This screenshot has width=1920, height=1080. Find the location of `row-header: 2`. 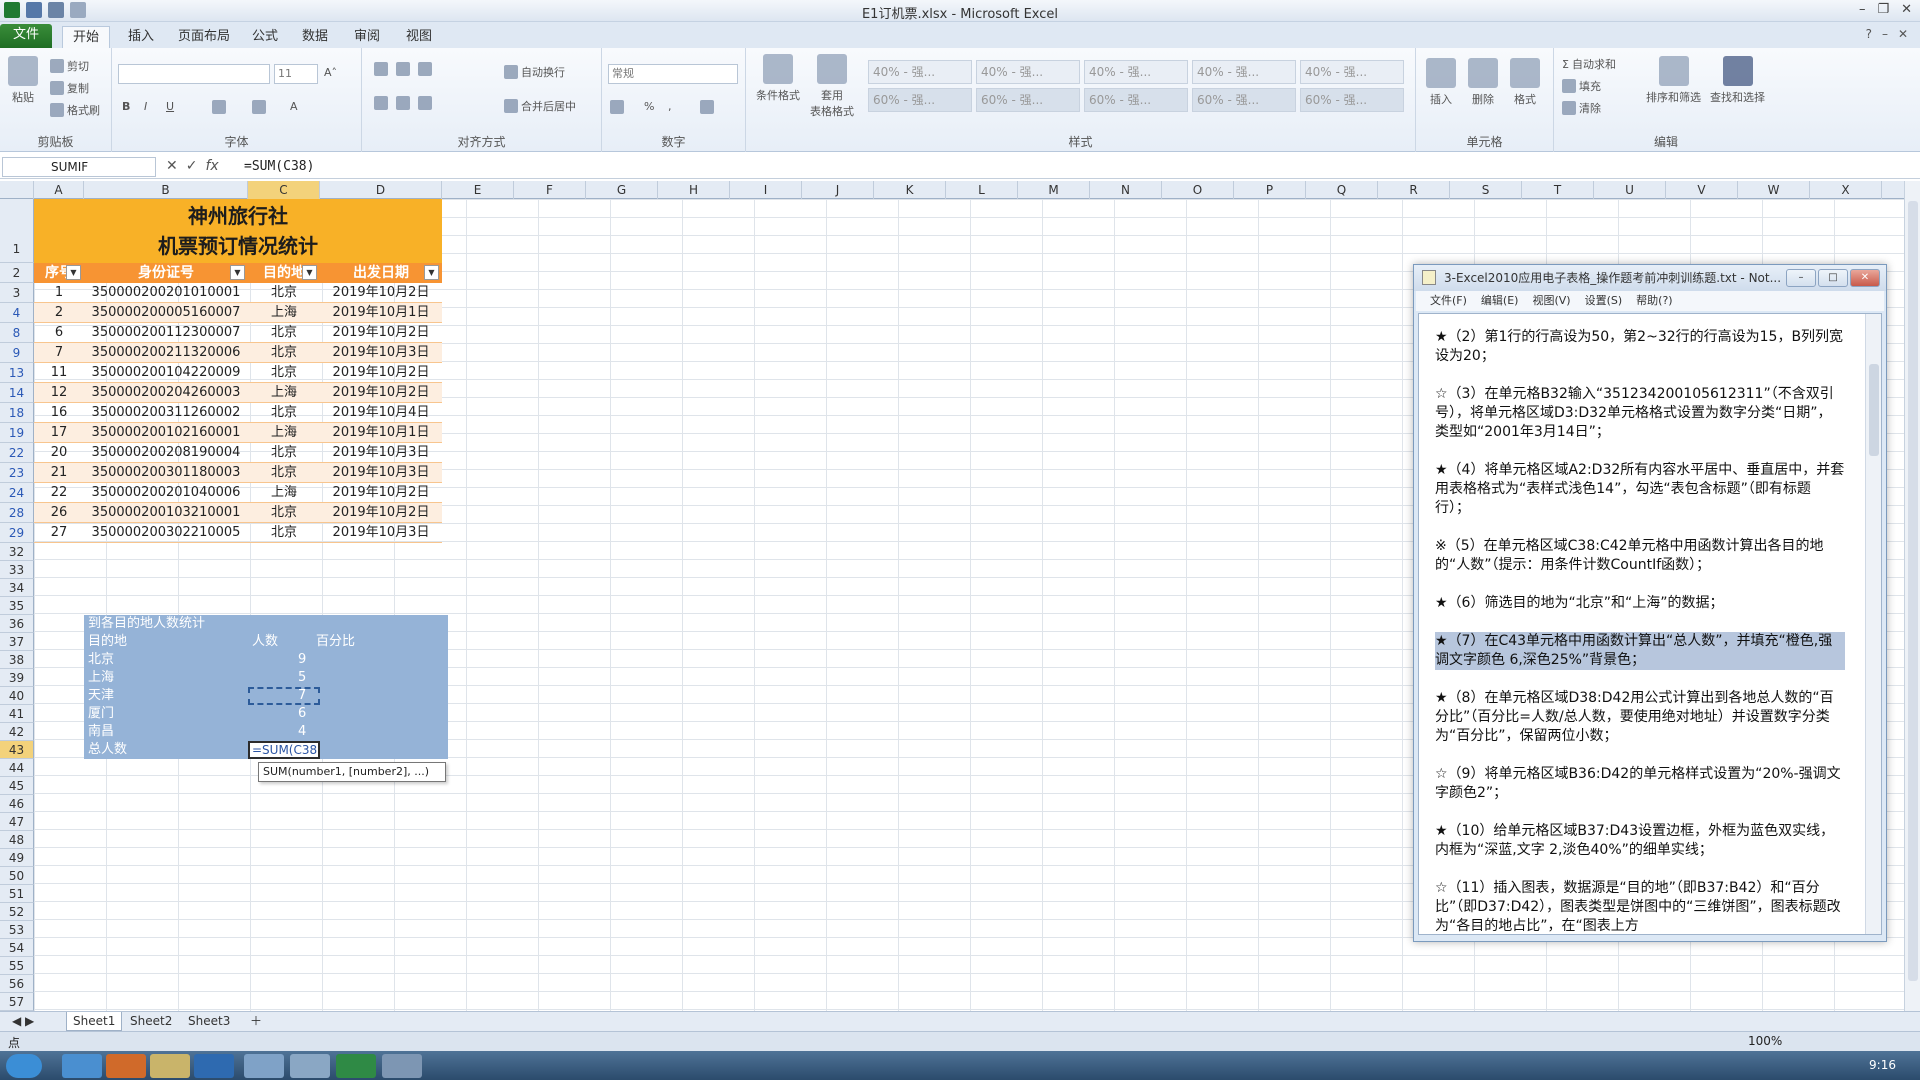

row-header: 2 is located at coordinates (17, 273).